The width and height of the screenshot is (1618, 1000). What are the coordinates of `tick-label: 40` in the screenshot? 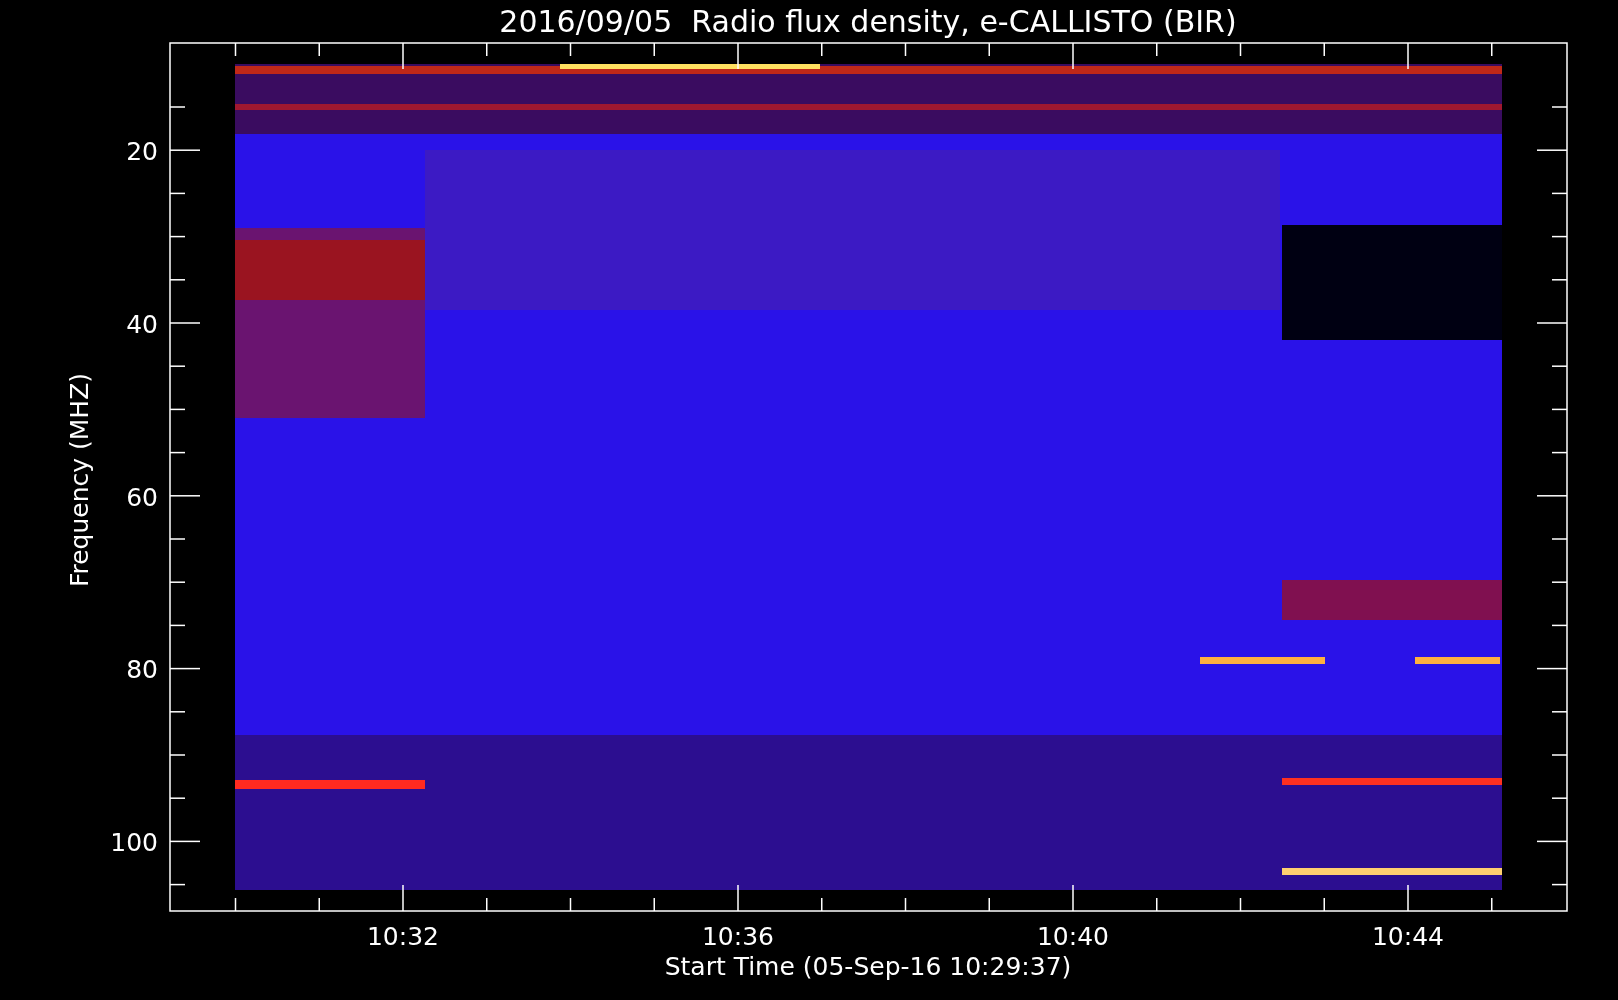 It's located at (142, 324).